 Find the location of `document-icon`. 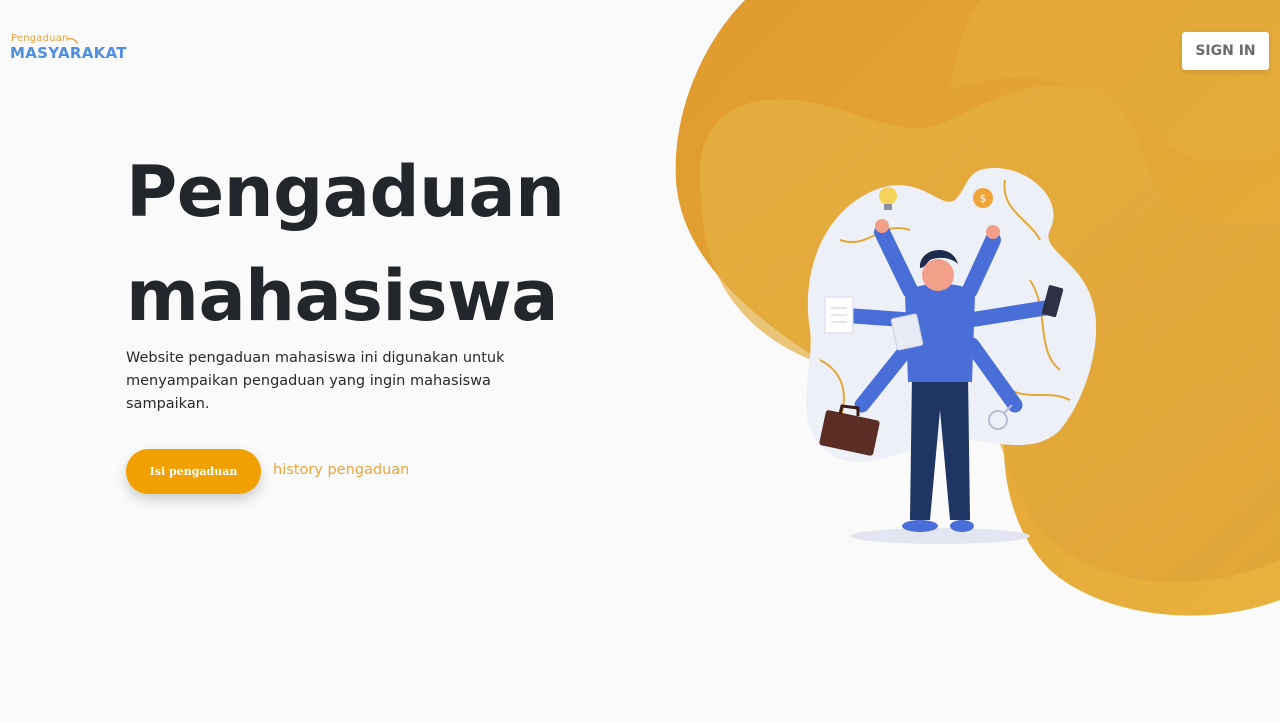

document-icon is located at coordinates (839, 315).